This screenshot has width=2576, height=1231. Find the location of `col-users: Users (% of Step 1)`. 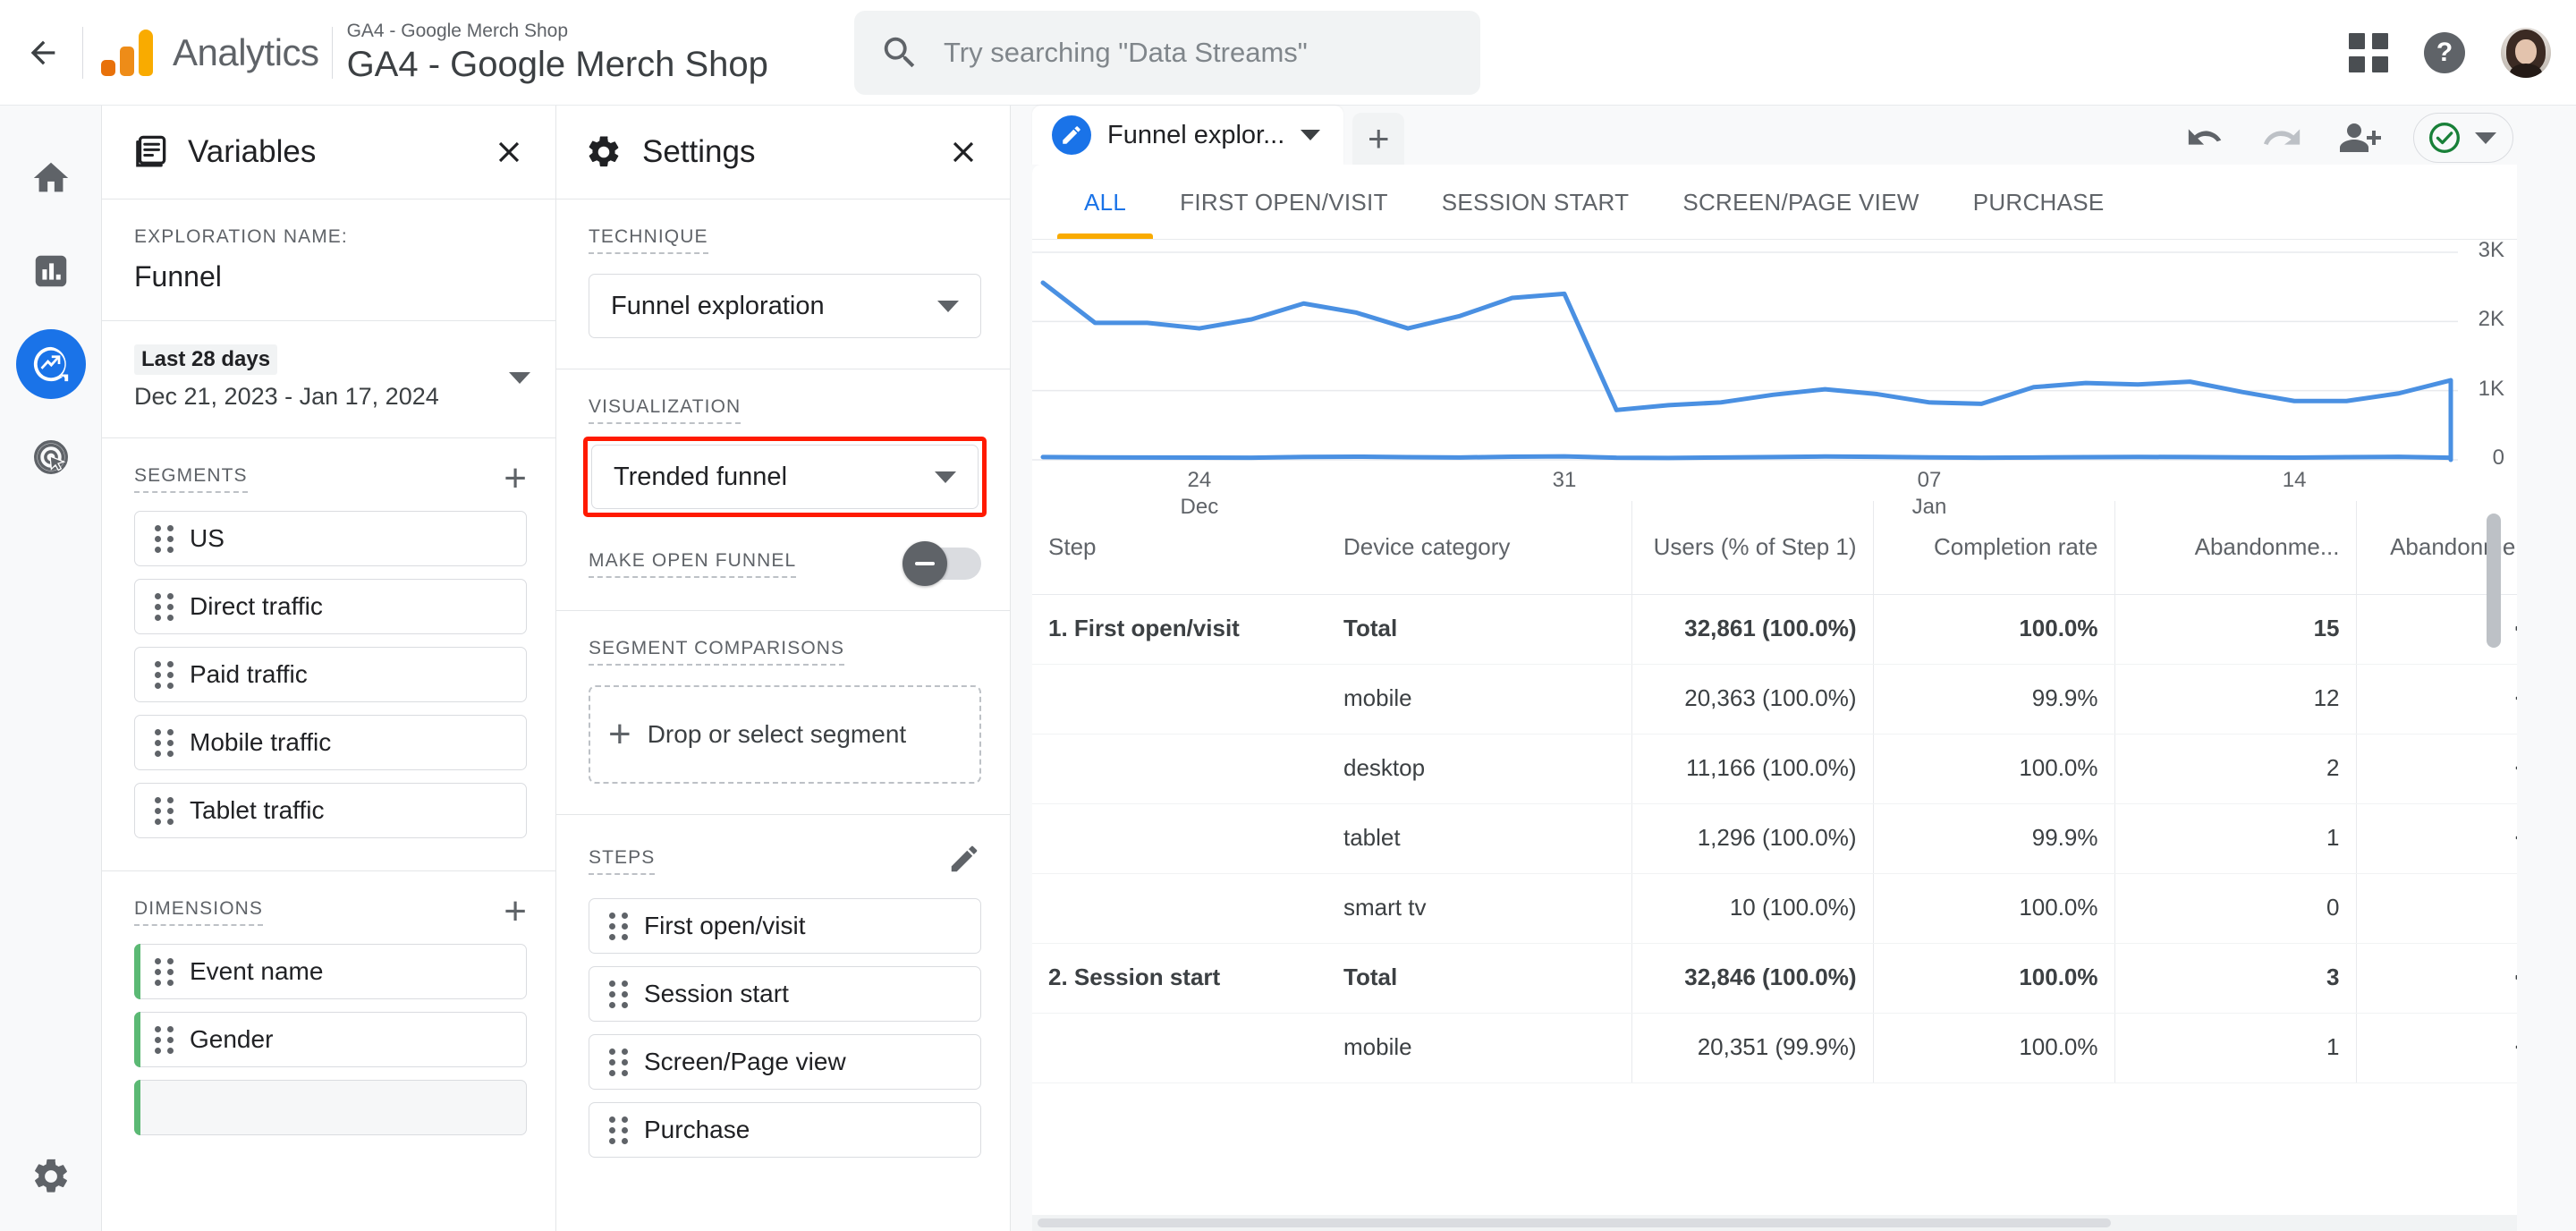

col-users: Users (% of Step 1) is located at coordinates (1752, 548).